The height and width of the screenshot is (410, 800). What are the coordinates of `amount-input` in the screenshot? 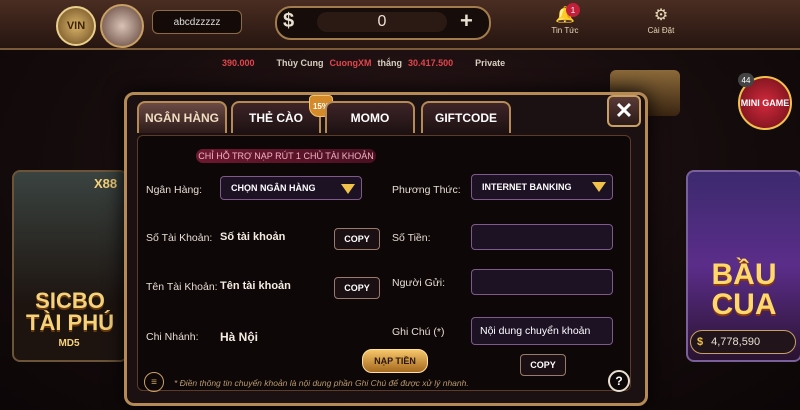 It's located at (542, 237).